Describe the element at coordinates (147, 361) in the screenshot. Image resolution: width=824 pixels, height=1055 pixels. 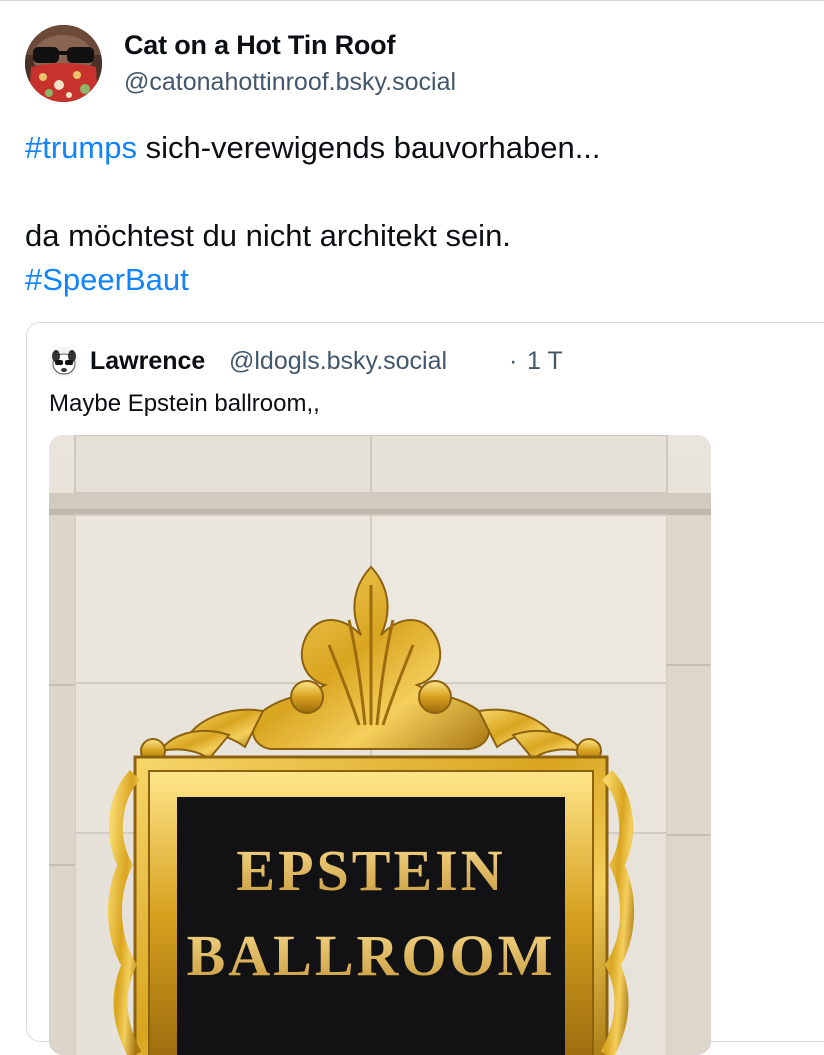
I see `quoted-author-display-name: Lawrence` at that location.